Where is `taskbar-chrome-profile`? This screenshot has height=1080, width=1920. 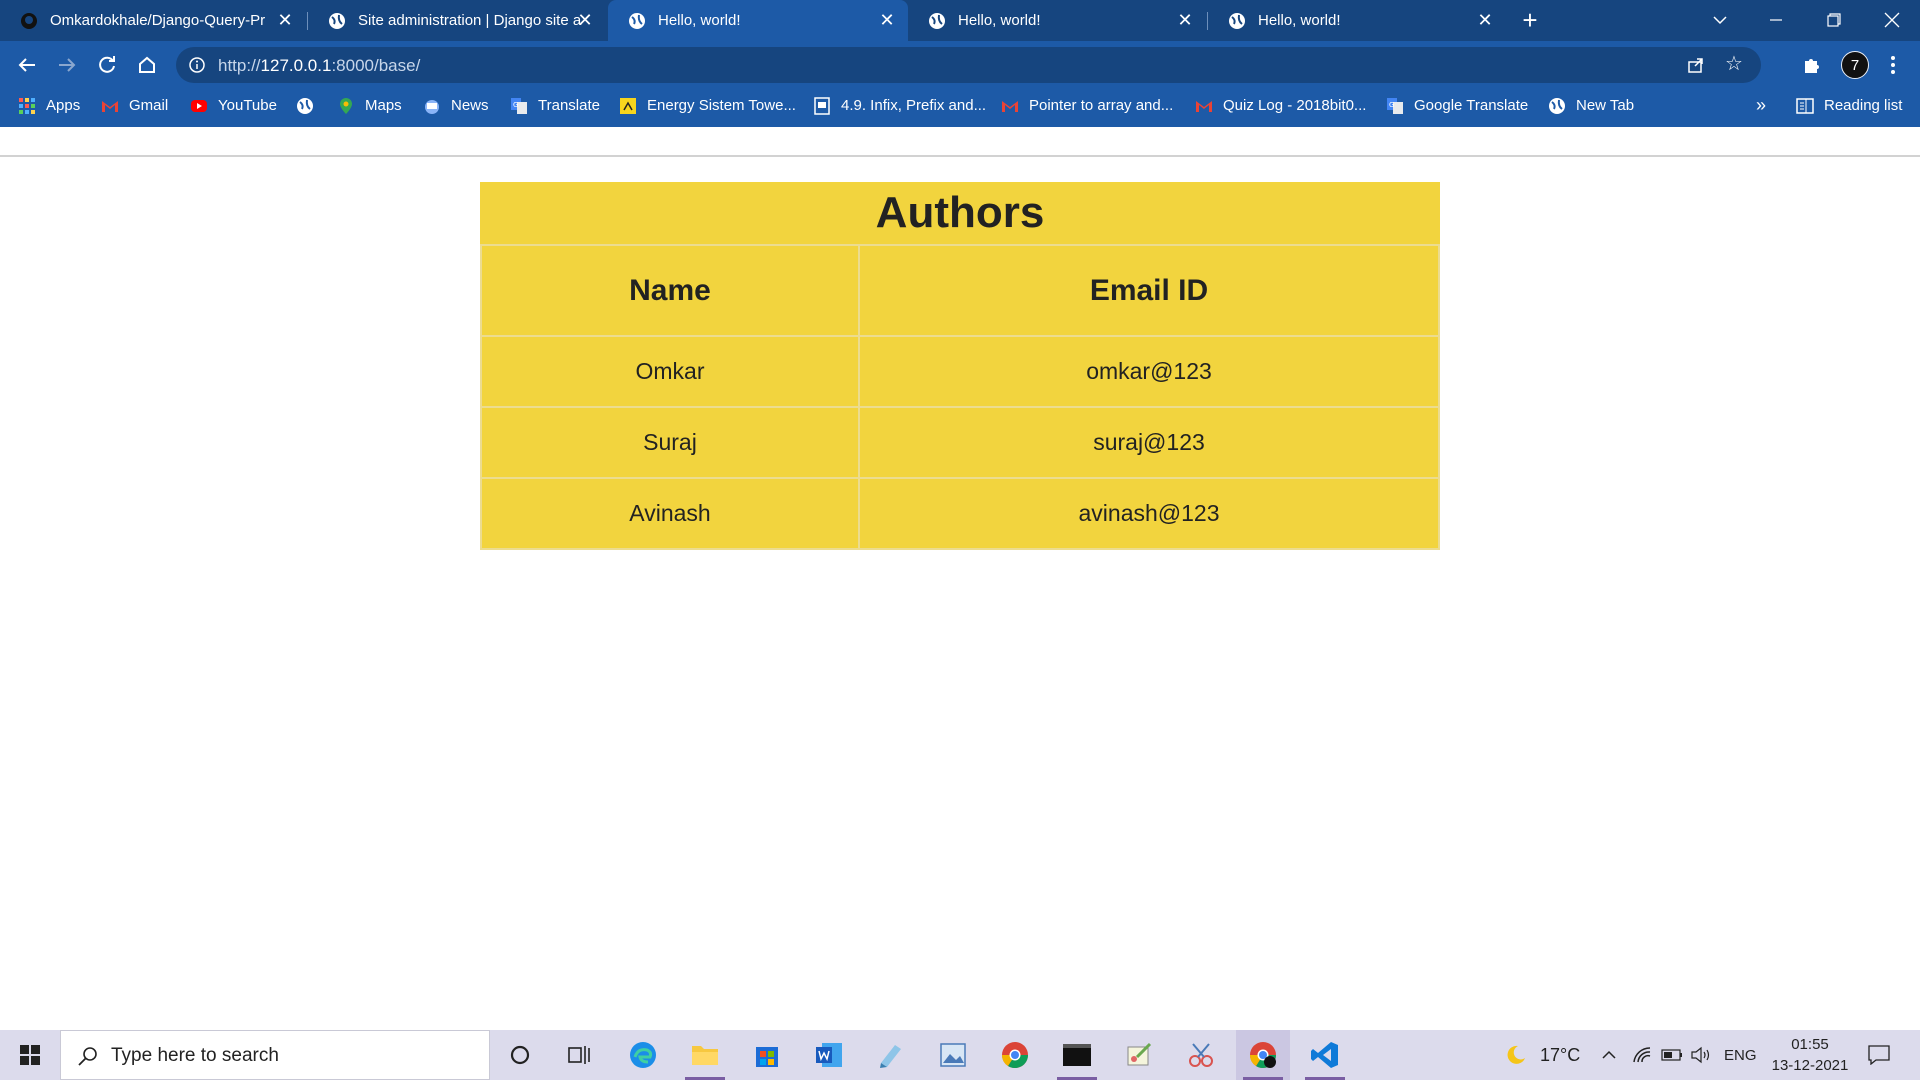 taskbar-chrome-profile is located at coordinates (1015, 1055).